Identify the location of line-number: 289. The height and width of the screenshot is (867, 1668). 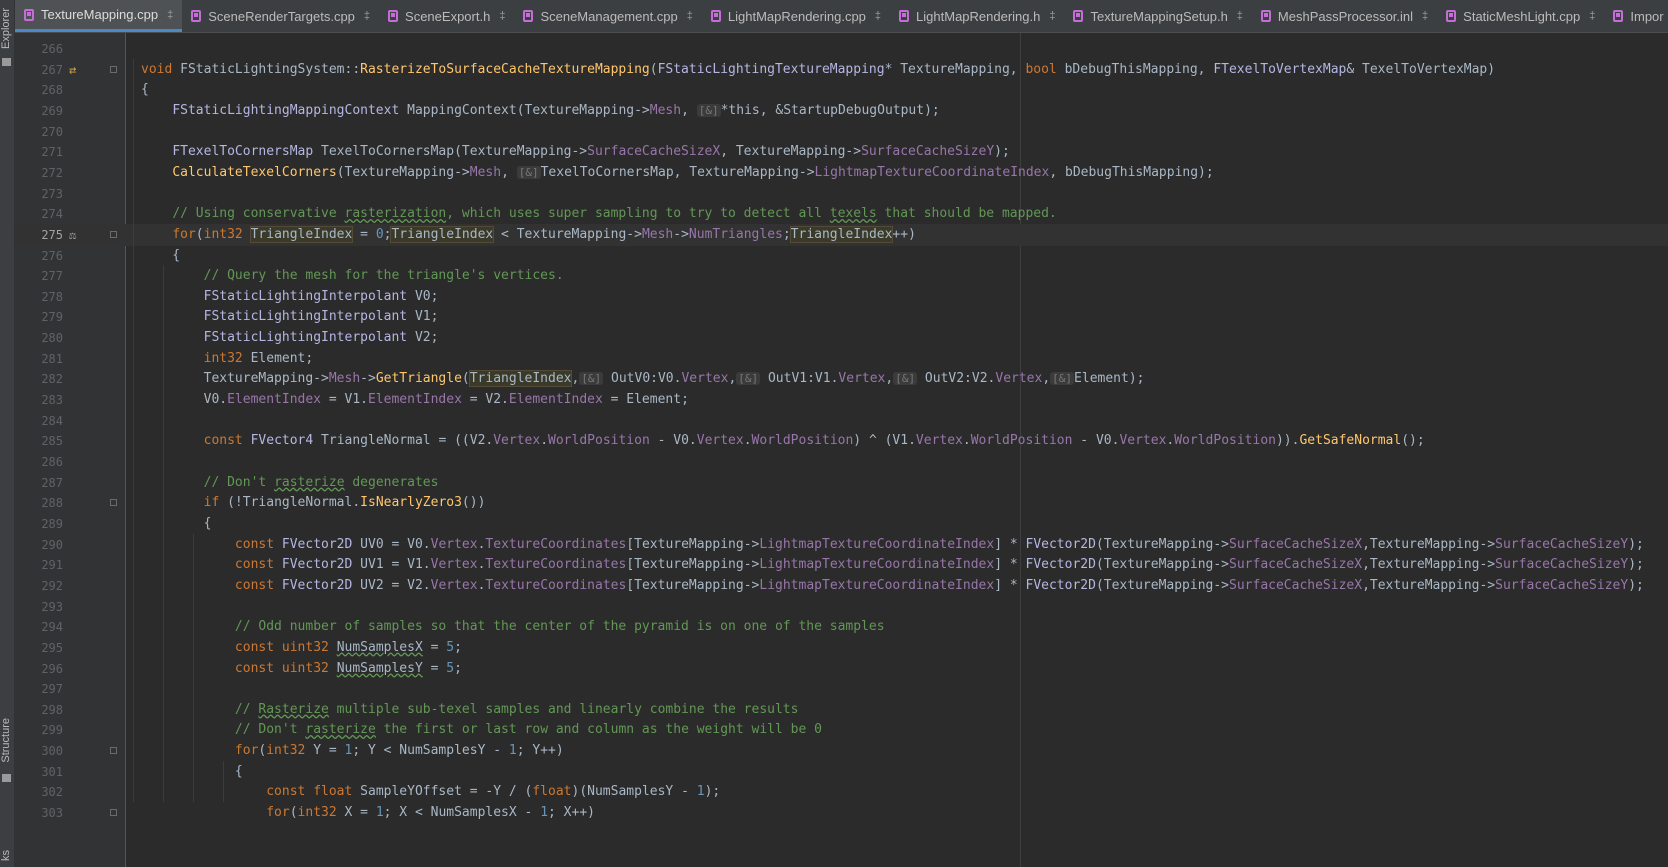
(39, 524).